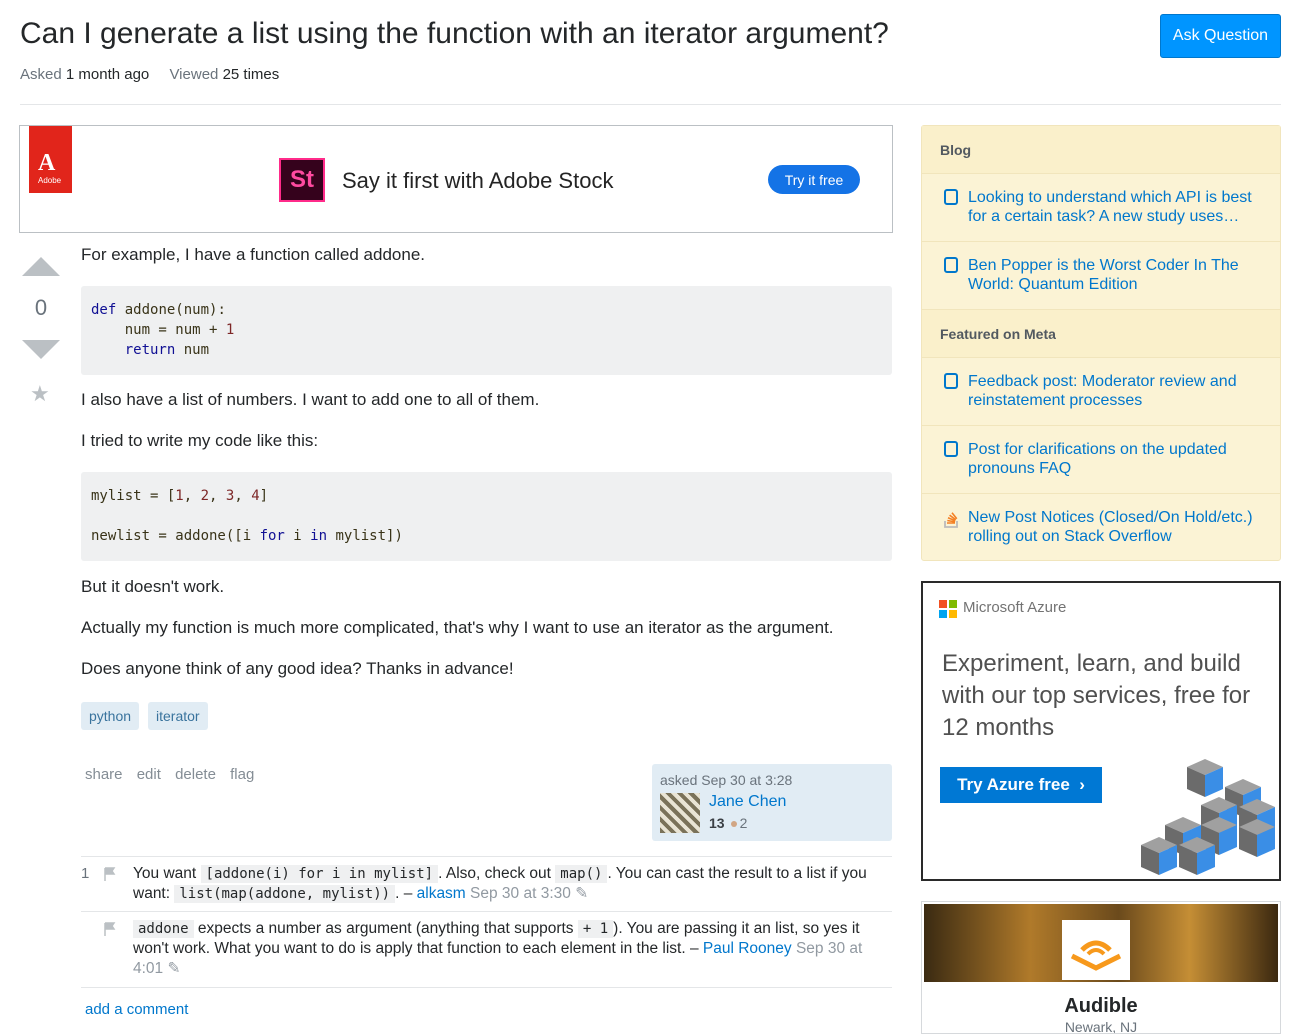 The height and width of the screenshot is (1034, 1312). What do you see at coordinates (948, 609) in the screenshot?
I see `microsoft-logo-icon` at bounding box center [948, 609].